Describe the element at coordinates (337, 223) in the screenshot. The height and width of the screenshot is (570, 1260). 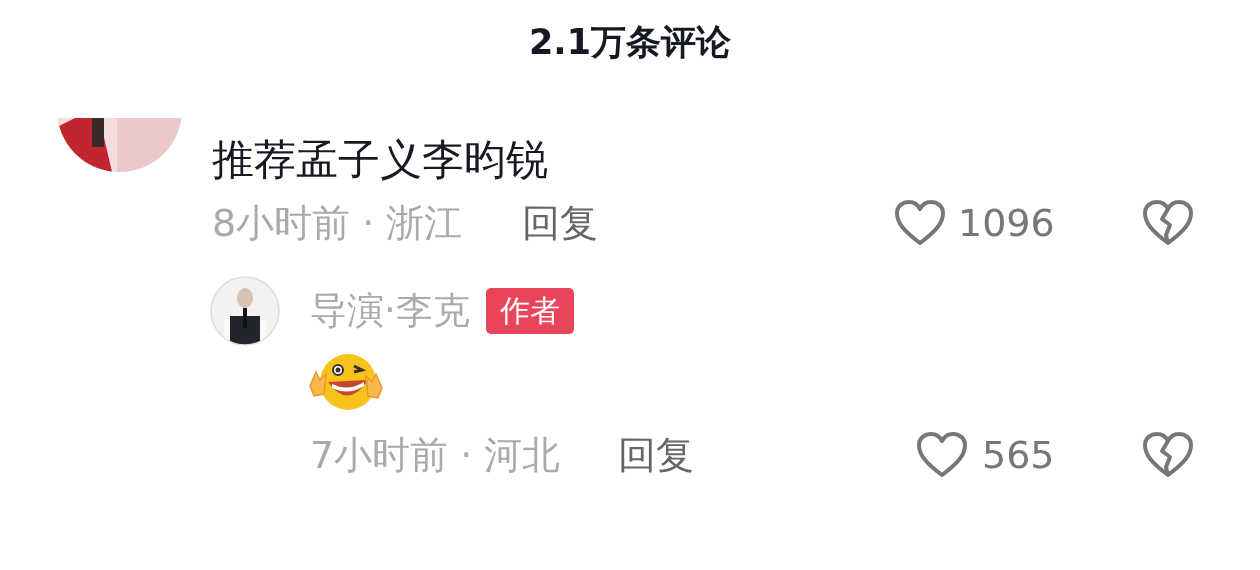
I see `comment-time-location: 8小时前 · 浙江` at that location.